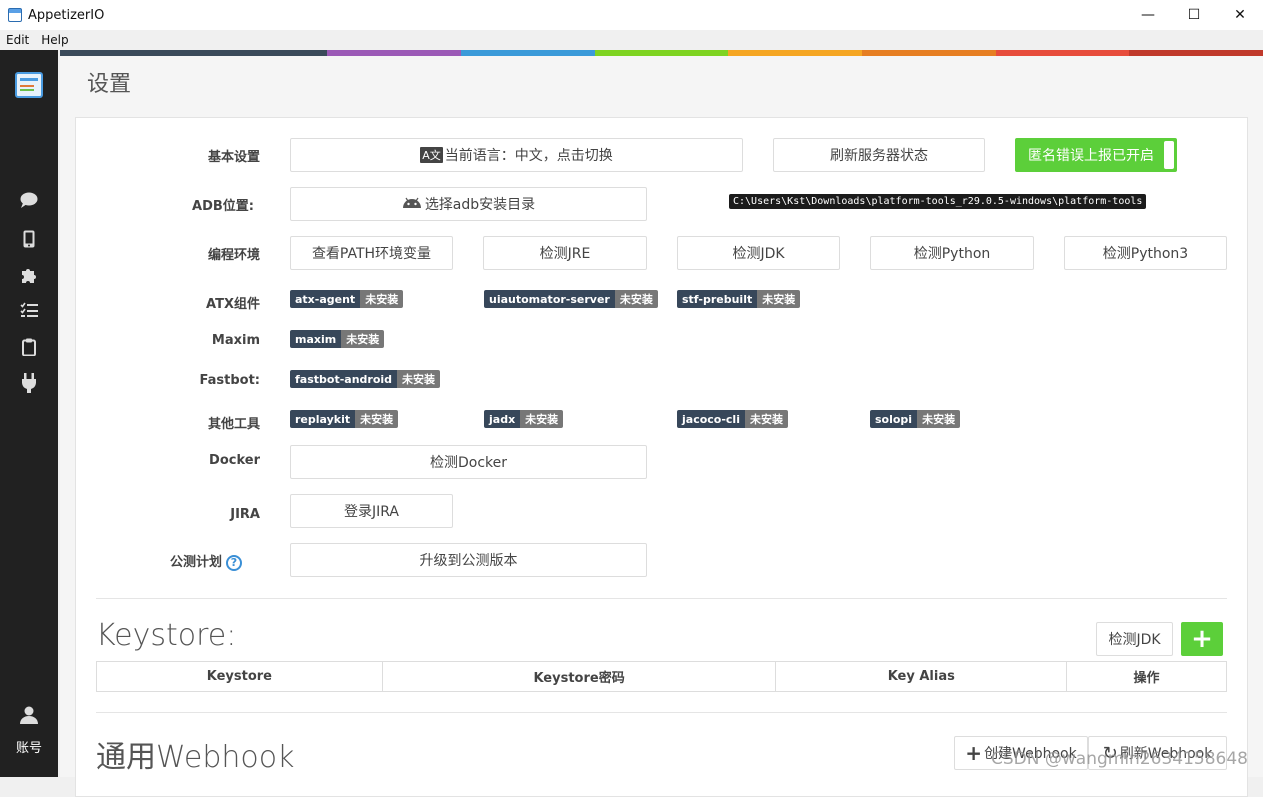 This screenshot has height=797, width=1263. Describe the element at coordinates (29, 715) in the screenshot. I see `user-icon` at that location.